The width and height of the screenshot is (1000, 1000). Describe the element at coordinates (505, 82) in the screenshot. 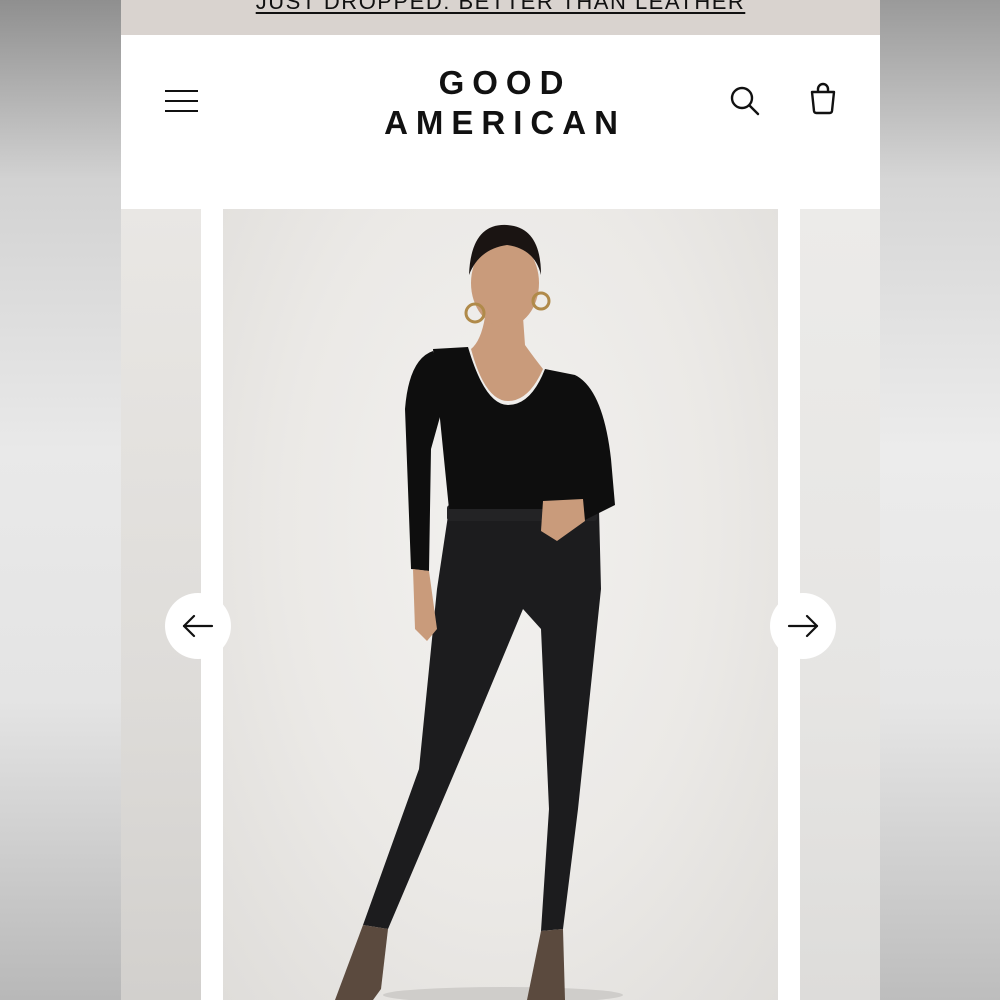

I see `brand-logo-line1: GOOD` at that location.